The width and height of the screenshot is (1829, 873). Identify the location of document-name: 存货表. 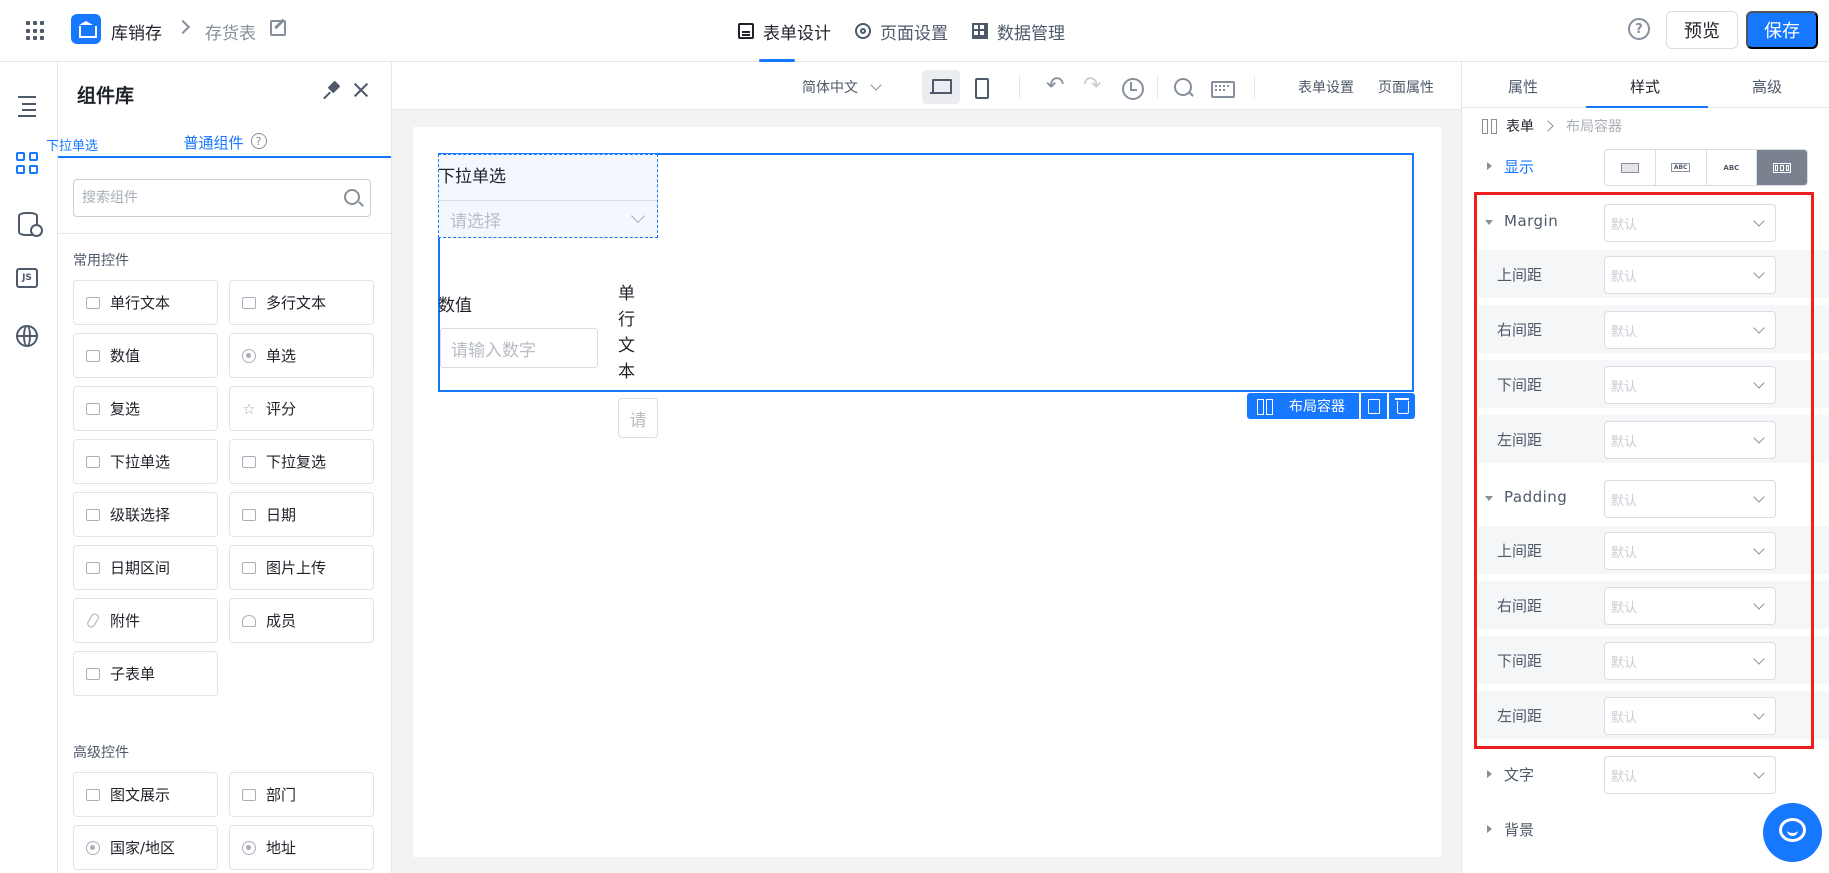
(230, 31).